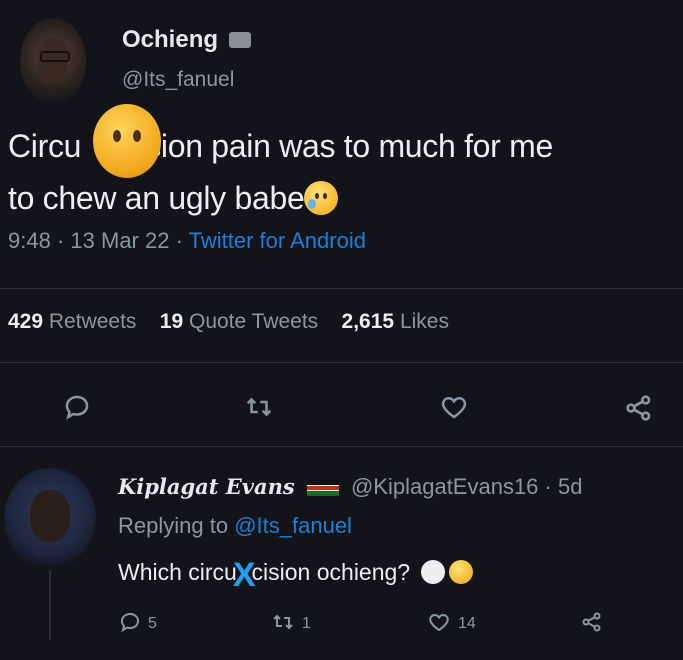  I want to click on like-count: 14, so click(467, 623).